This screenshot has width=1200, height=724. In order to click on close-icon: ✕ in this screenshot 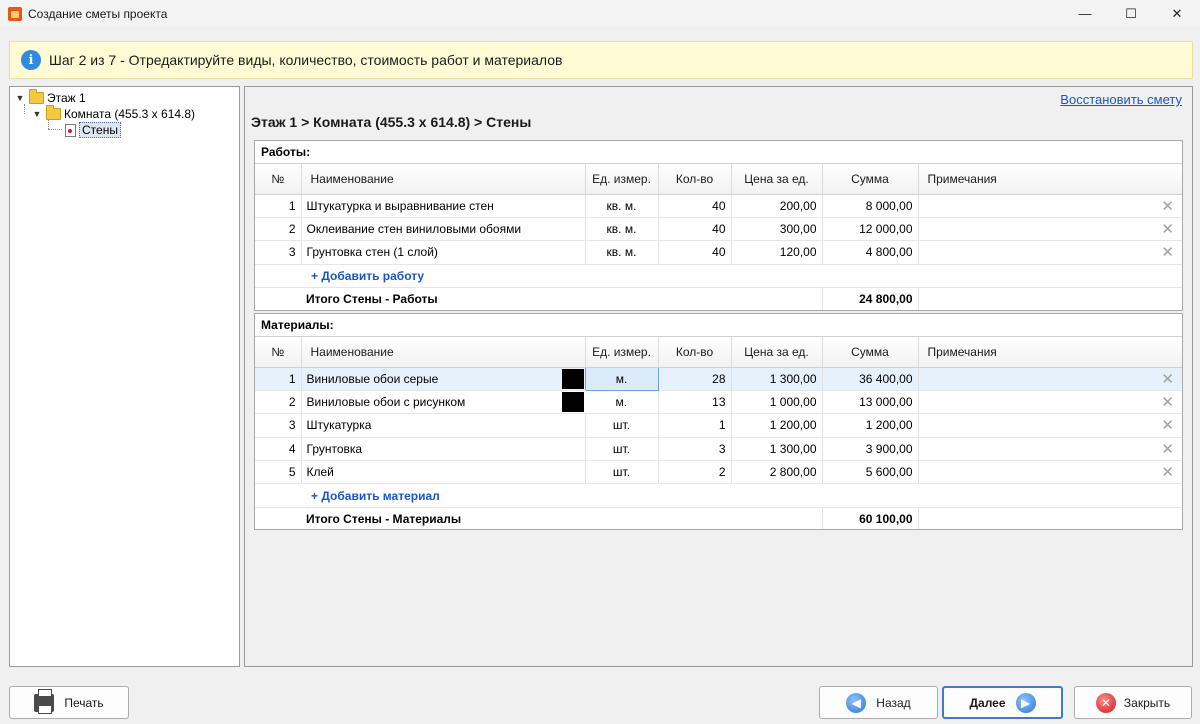, I will do `click(1105, 702)`.